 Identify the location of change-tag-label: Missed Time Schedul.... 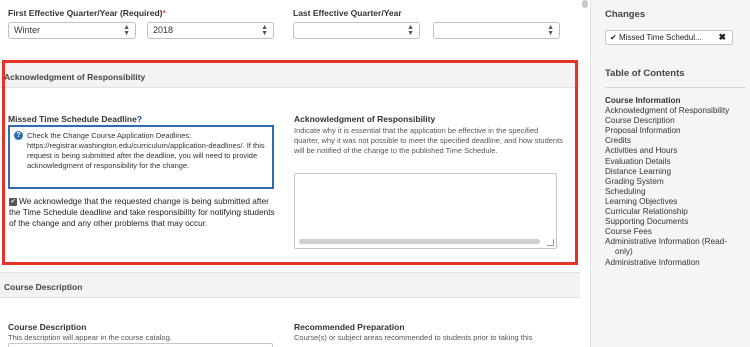
(660, 37).